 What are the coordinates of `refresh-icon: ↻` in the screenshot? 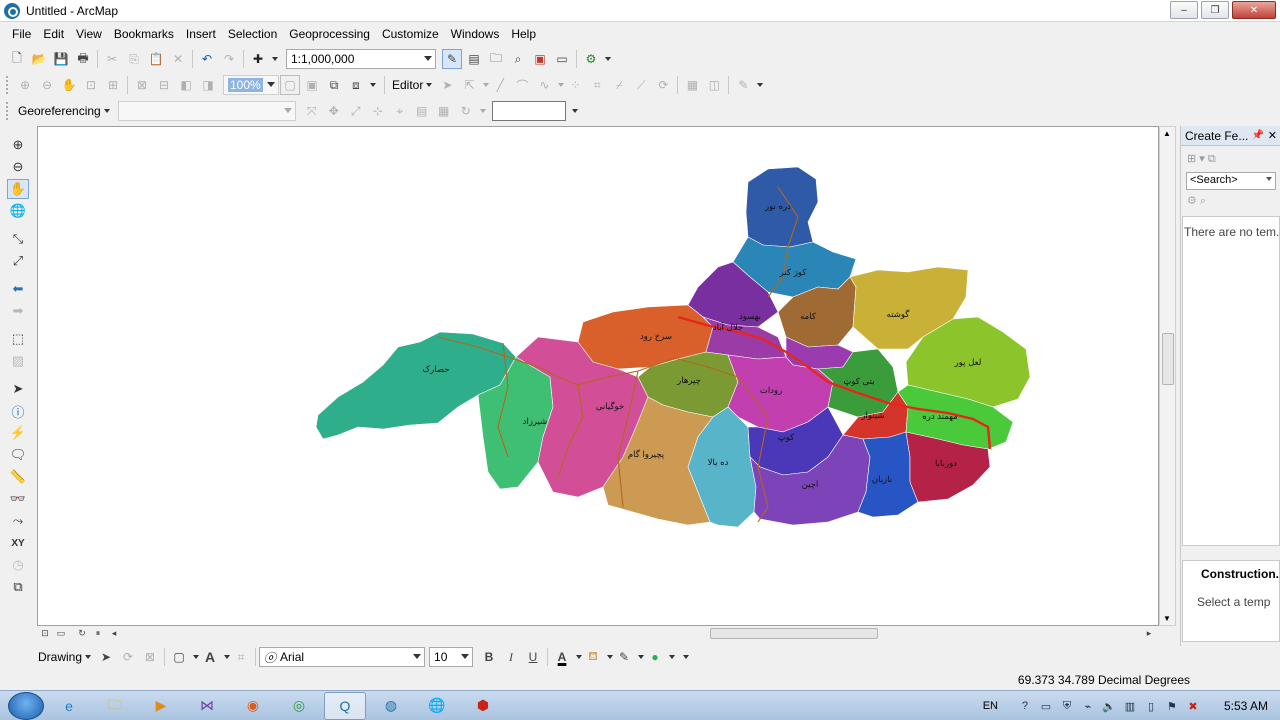 It's located at (82, 633).